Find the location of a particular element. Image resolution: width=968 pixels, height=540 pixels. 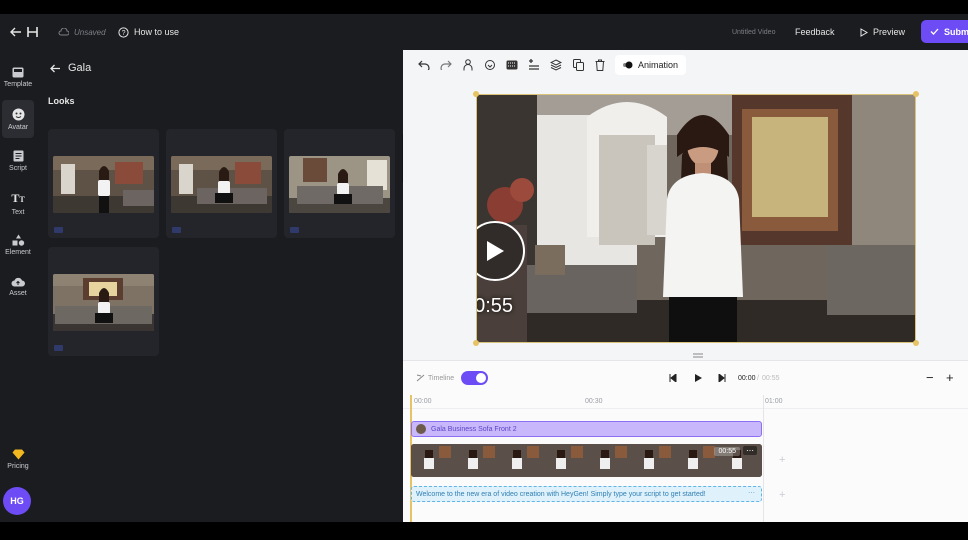

redo-icon is located at coordinates (446, 65).